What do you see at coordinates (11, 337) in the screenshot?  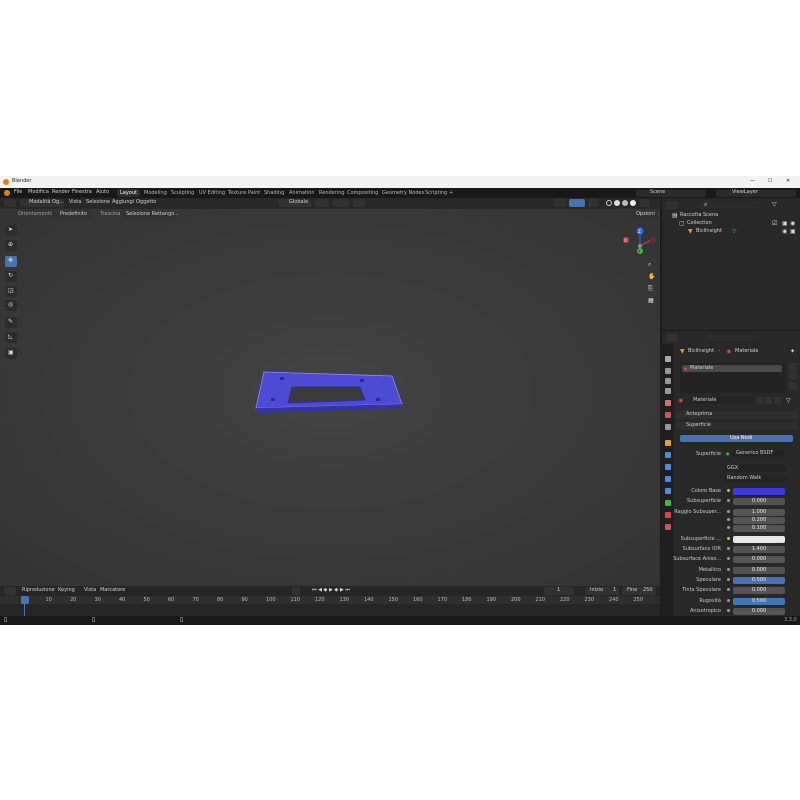 I see `tool-measure: ◺` at bounding box center [11, 337].